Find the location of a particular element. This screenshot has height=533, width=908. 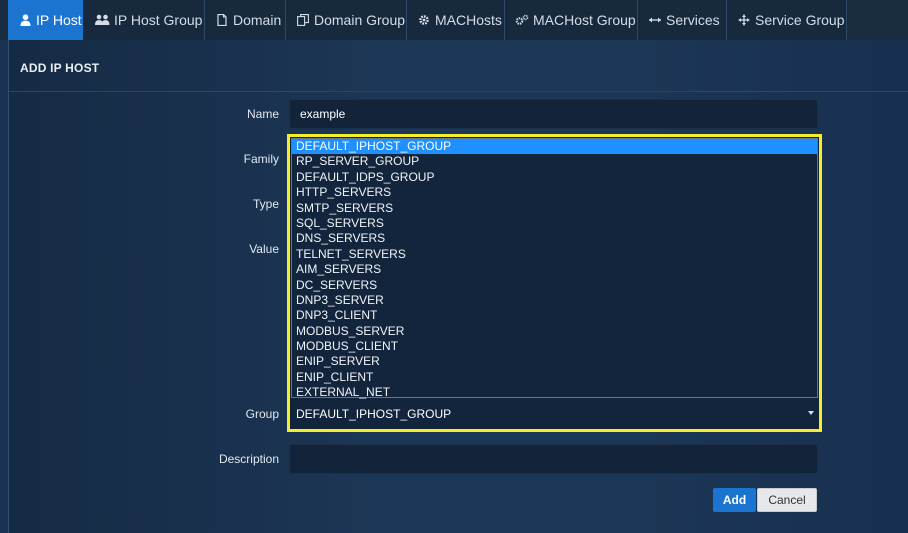

gear-icon is located at coordinates (424, 20).